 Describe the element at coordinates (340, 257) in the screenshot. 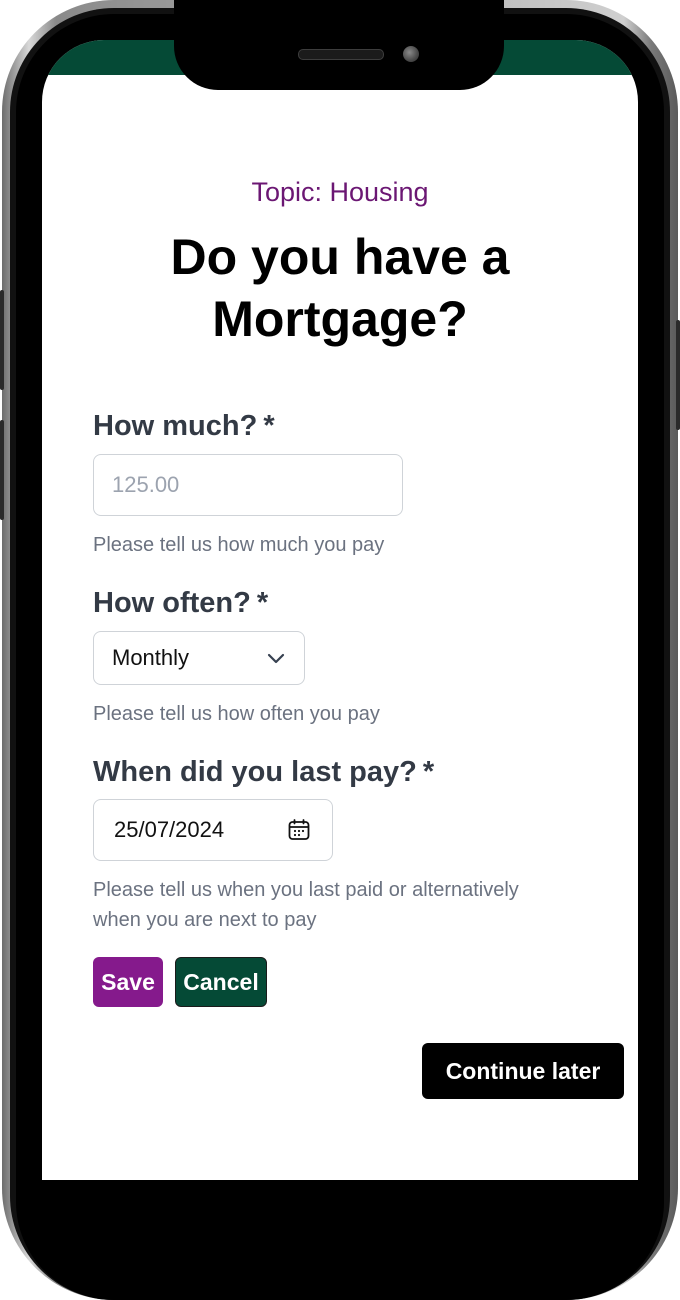

I see `page-title-line: Do you have a` at that location.